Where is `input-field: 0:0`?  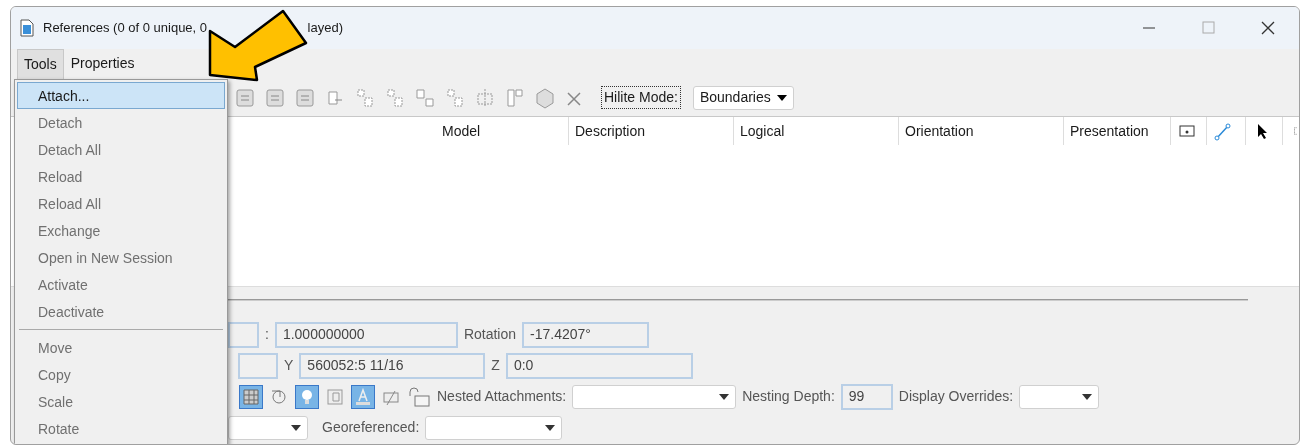 input-field: 0:0 is located at coordinates (599, 365).